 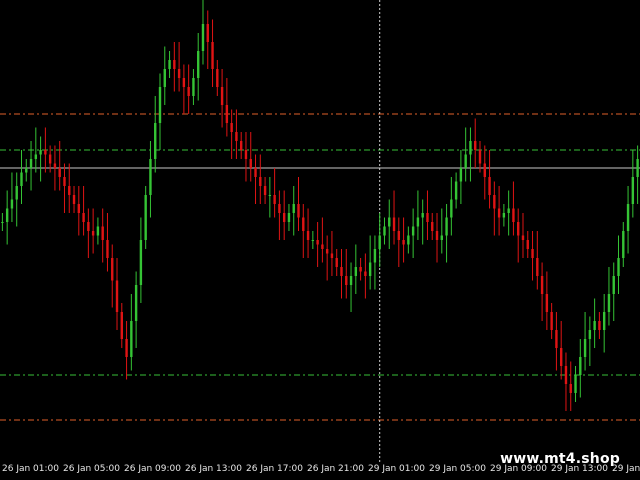 I want to click on time-axis-label: 26 Jan 17:00, so click(x=274, y=469).